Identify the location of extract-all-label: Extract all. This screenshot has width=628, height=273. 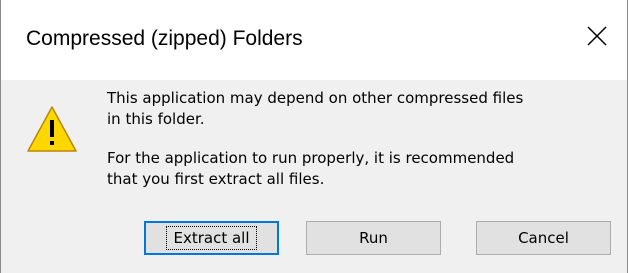
(211, 238).